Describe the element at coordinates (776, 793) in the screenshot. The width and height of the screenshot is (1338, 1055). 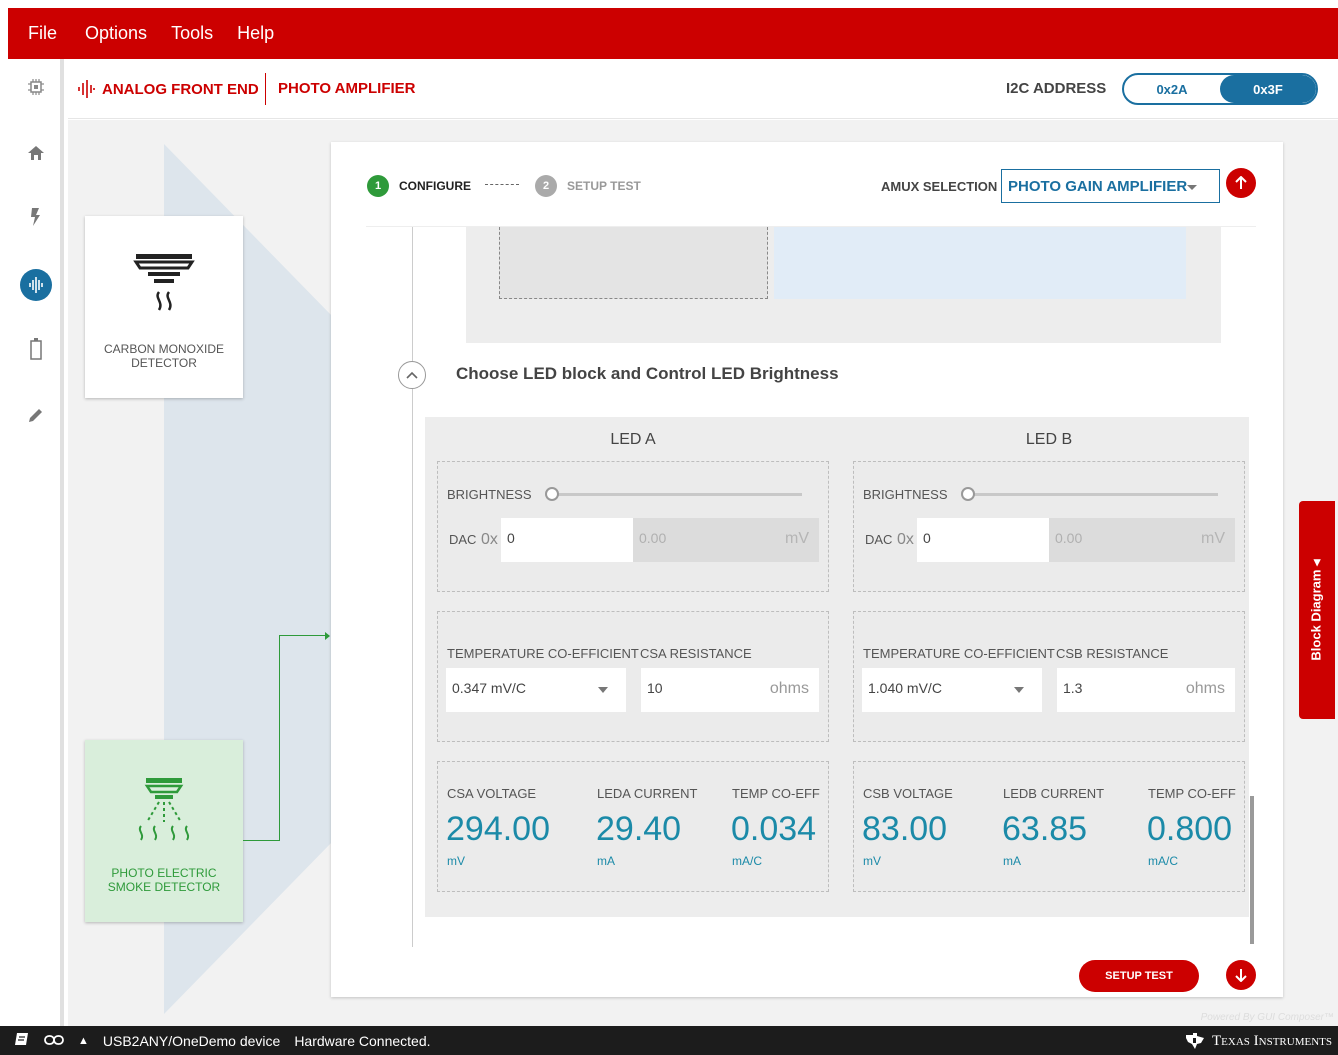
I see `leda-tempco-label: TEMP CO-EFF` at that location.